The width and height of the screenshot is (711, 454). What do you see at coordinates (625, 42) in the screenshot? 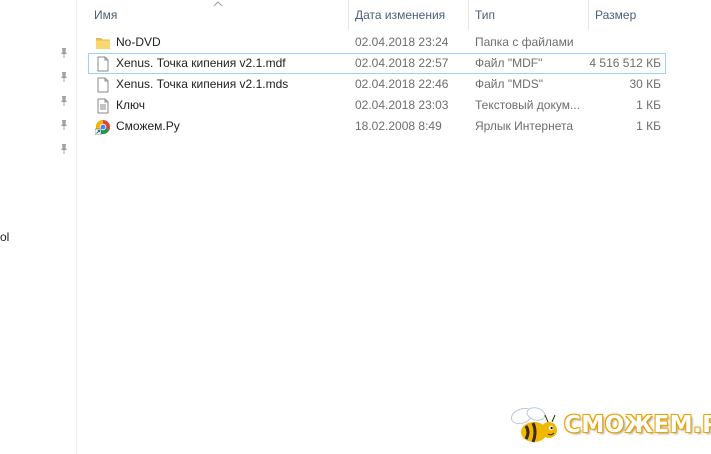
I see `file-size` at bounding box center [625, 42].